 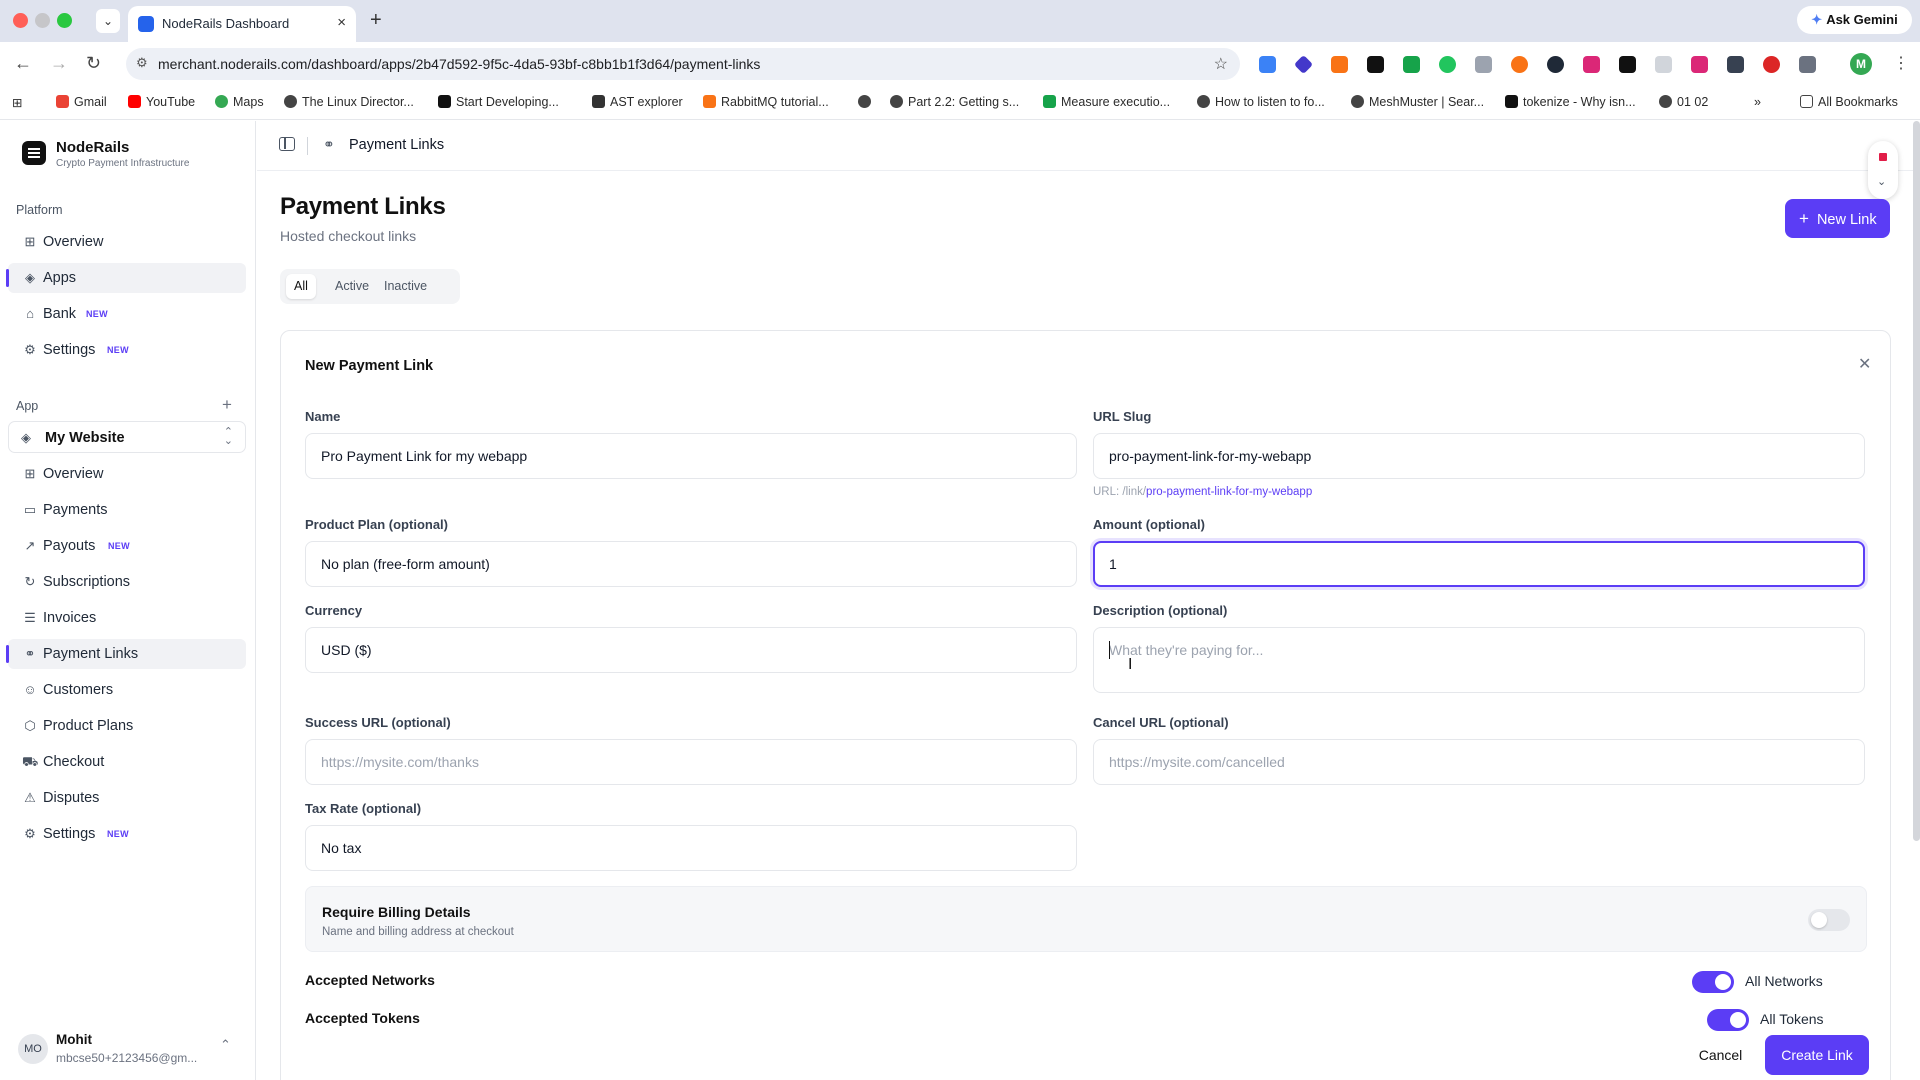 What do you see at coordinates (142, 63) in the screenshot?
I see `site-info-icon: ⚙` at bounding box center [142, 63].